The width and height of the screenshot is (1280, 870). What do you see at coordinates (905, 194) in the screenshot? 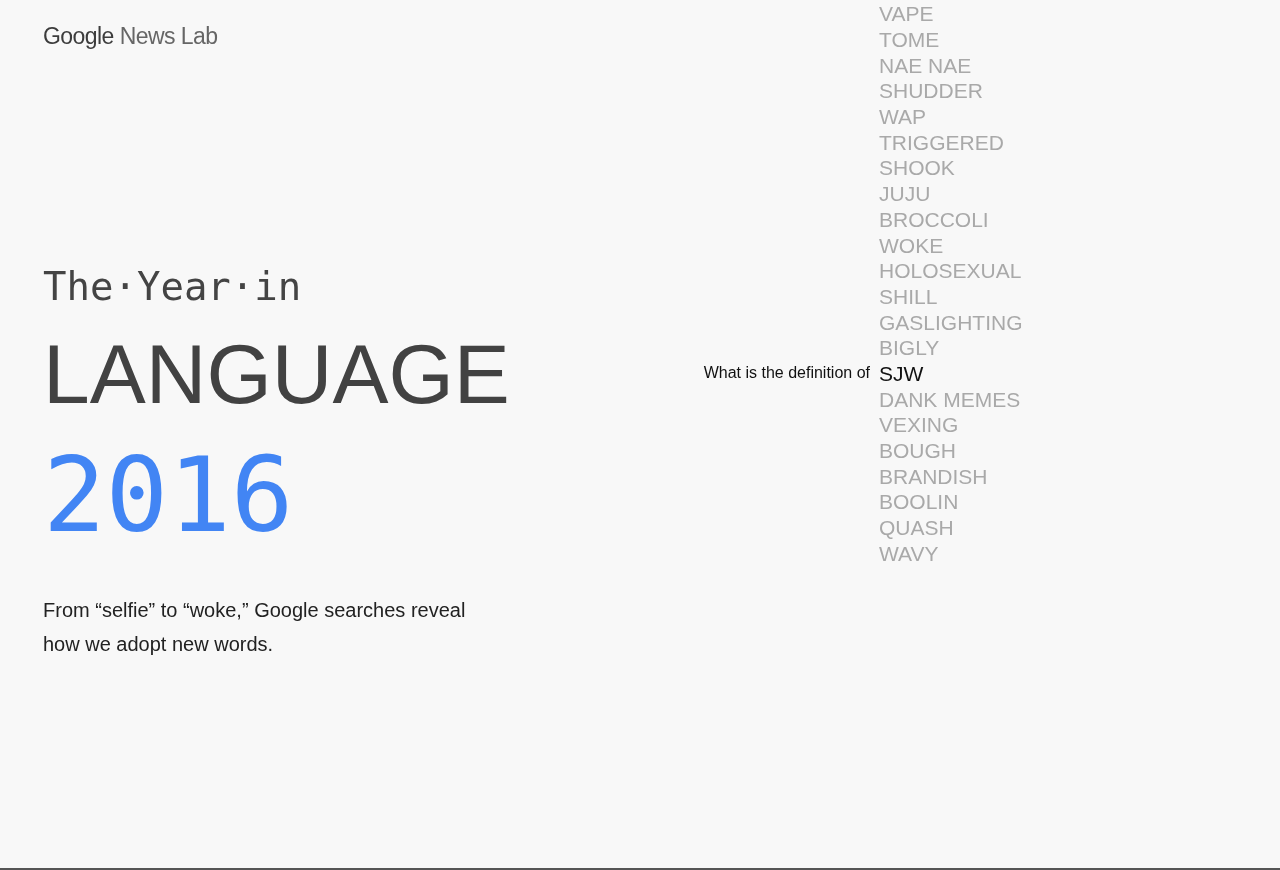
I see `word-option: JUJU` at bounding box center [905, 194].